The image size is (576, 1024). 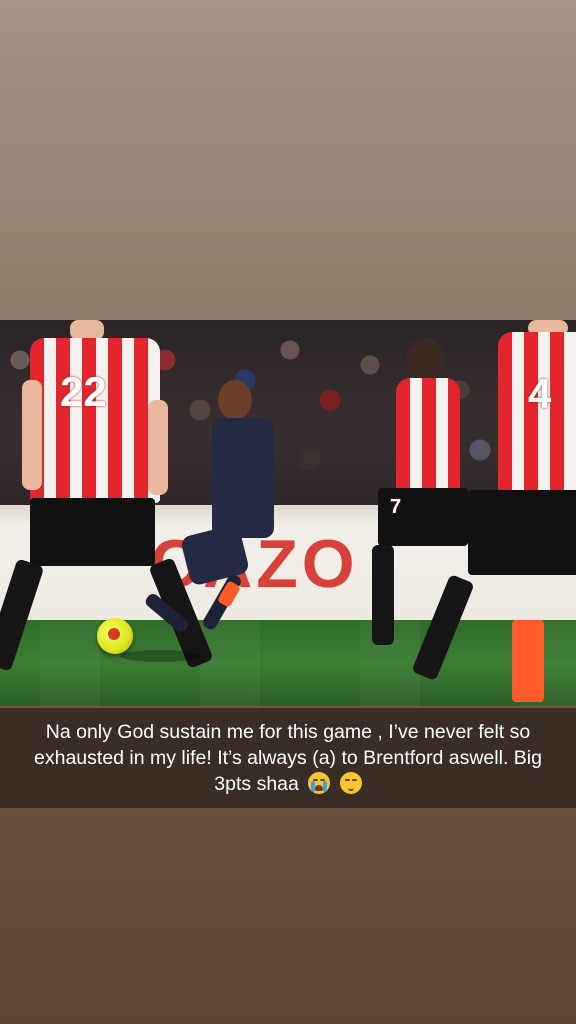 What do you see at coordinates (396, 507) in the screenshot?
I see `shorts-number-7: 7` at bounding box center [396, 507].